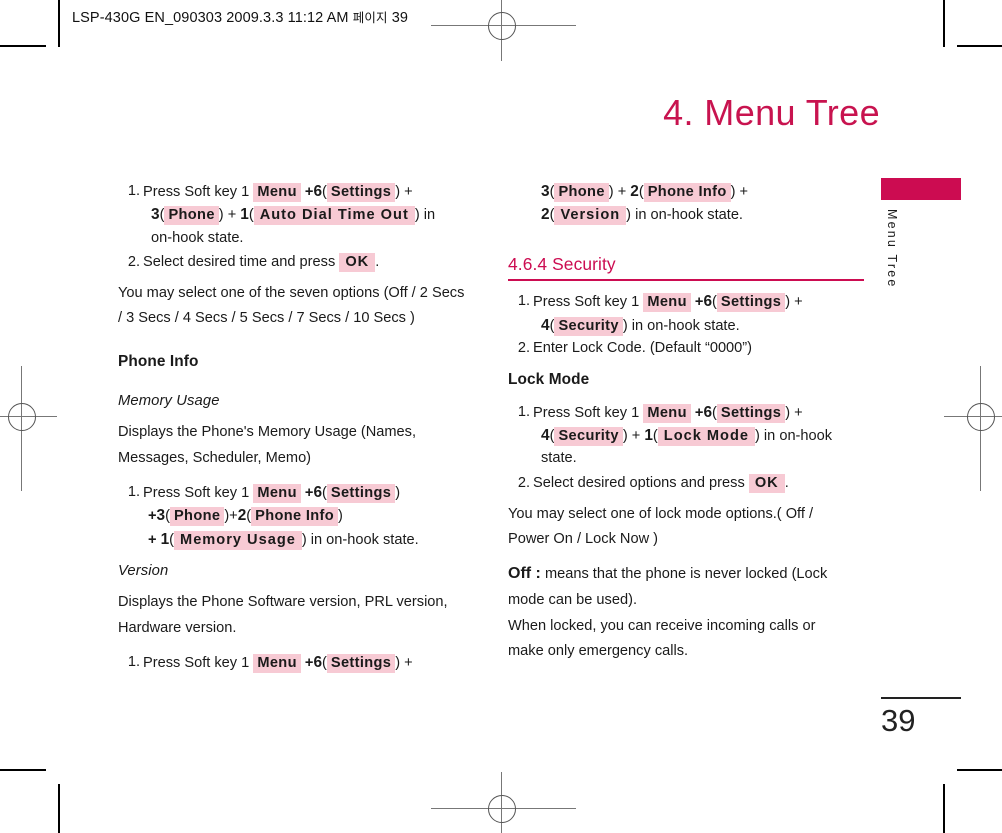  Describe the element at coordinates (23, 46) in the screenshot. I see `crop-mark-top-left-horizontal` at that location.